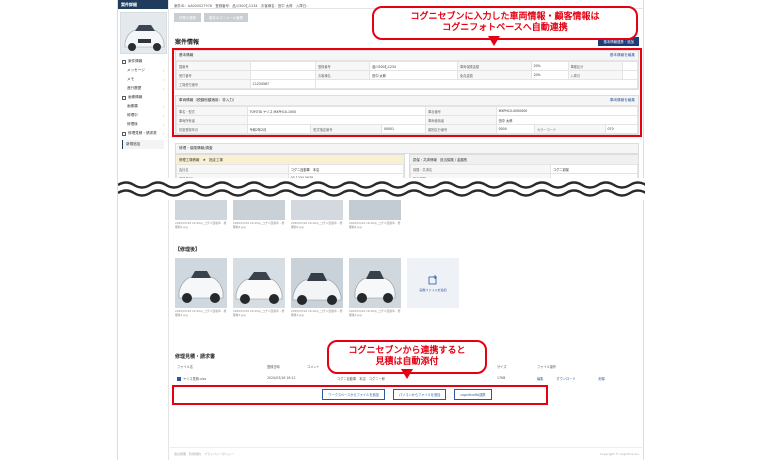  Describe the element at coordinates (201, 213) in the screenshot. I see `before-photo: 2020/03/16 16:10ip_コグニ自動車 - 修理前1.jpg` at that location.